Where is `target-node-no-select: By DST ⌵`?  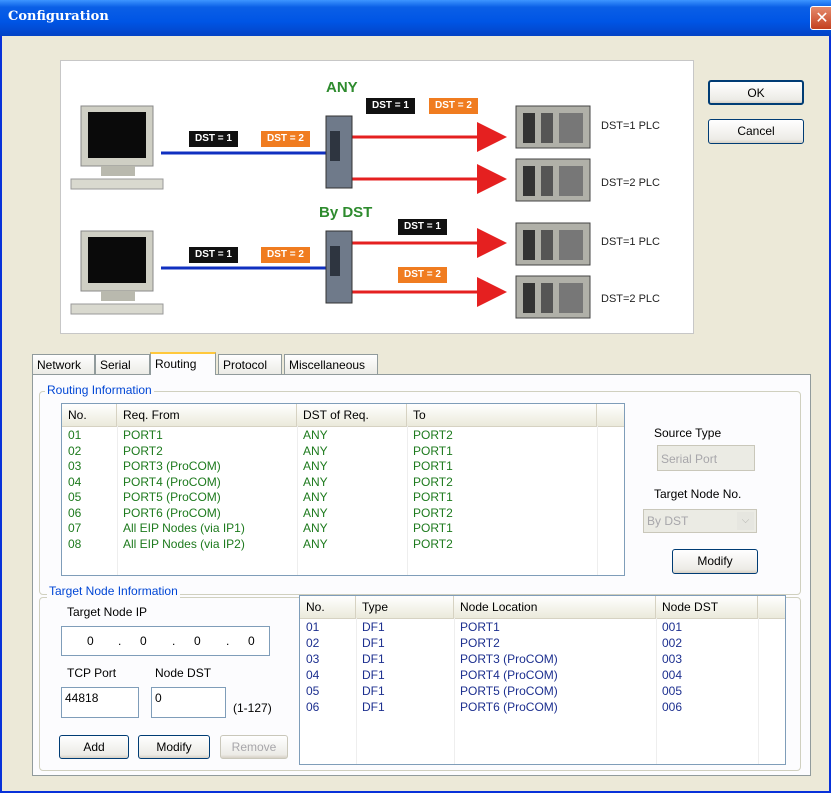 target-node-no-select: By DST ⌵ is located at coordinates (700, 521).